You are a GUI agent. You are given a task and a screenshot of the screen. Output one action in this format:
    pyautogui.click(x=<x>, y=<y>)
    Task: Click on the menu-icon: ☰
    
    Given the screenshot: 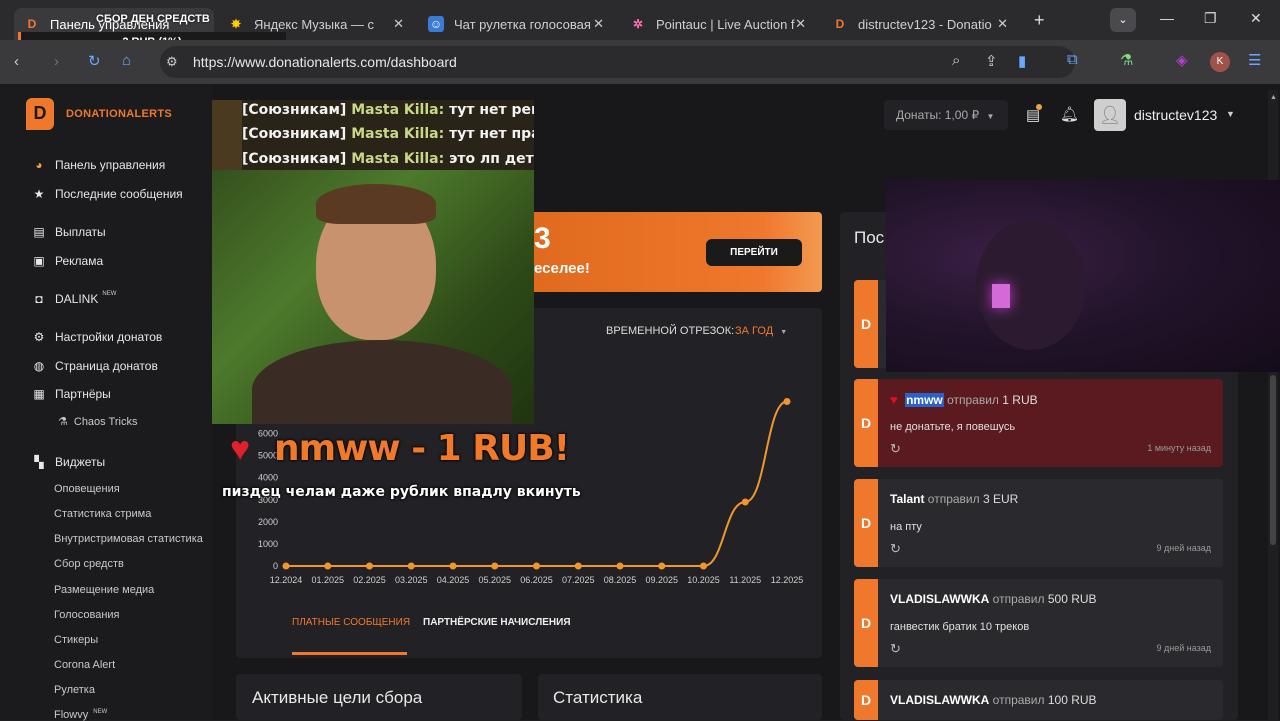 What is the action you would take?
    pyautogui.click(x=1254, y=60)
    